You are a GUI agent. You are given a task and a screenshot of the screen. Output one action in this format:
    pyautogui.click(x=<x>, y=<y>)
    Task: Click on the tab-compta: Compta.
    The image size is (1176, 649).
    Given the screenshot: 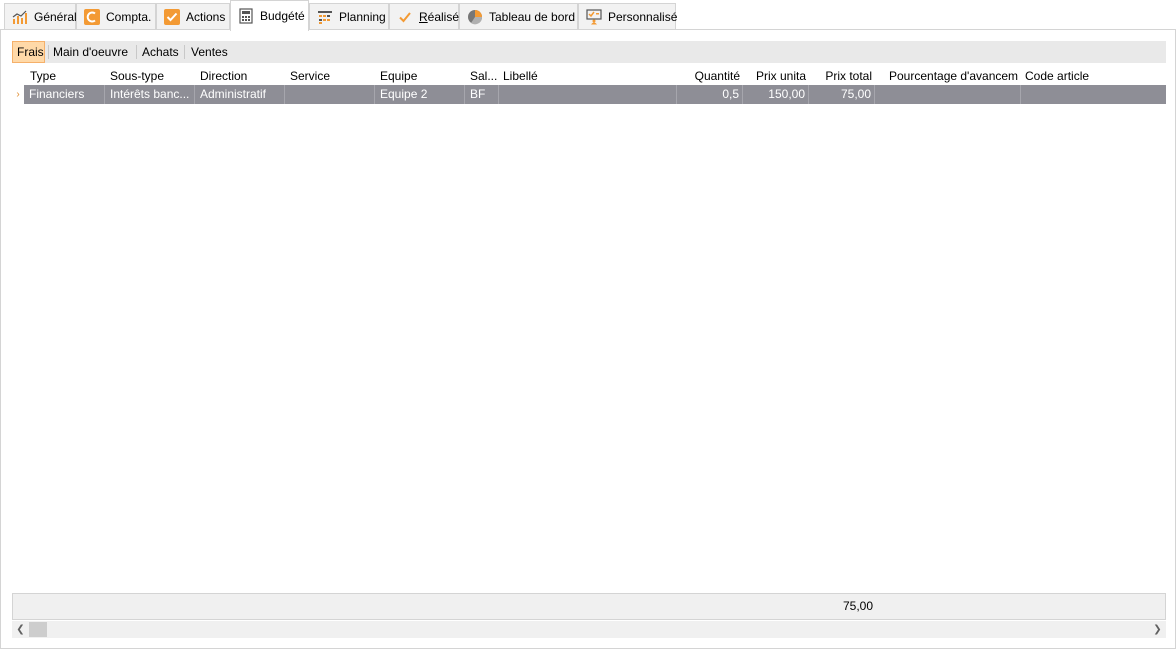 What is the action you would take?
    pyautogui.click(x=116, y=16)
    